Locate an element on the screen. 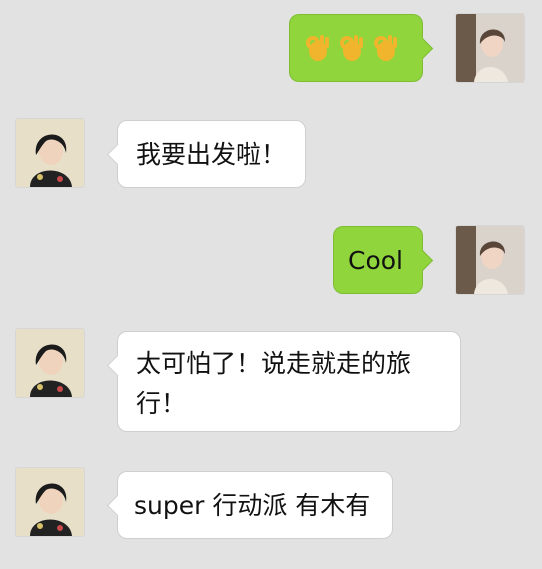 This screenshot has width=542, height=569. outgoing-message-bubble: Cool is located at coordinates (383, 260).